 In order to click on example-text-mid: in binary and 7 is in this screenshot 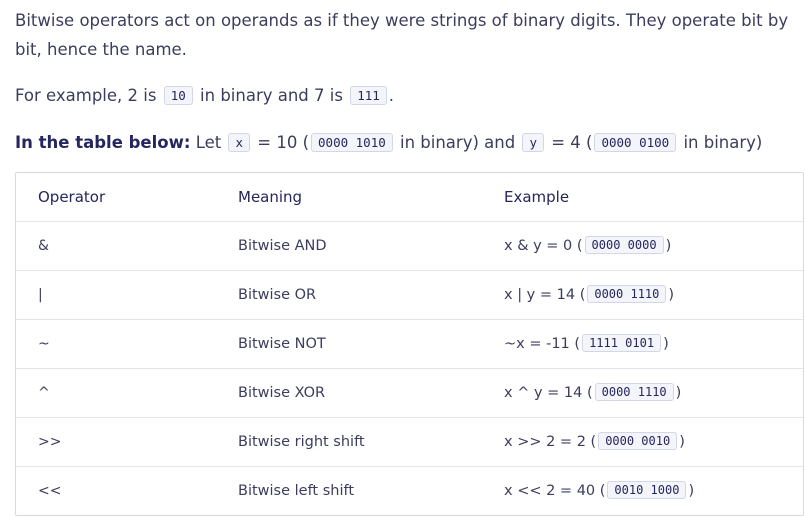, I will do `click(271, 95)`.